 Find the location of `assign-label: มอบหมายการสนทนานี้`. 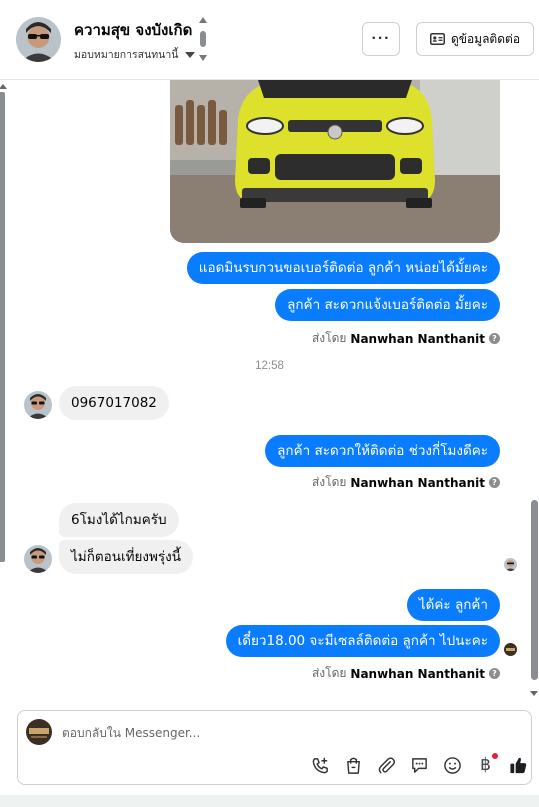

assign-label: มอบหมายการสนทนานี้ is located at coordinates (126, 55).